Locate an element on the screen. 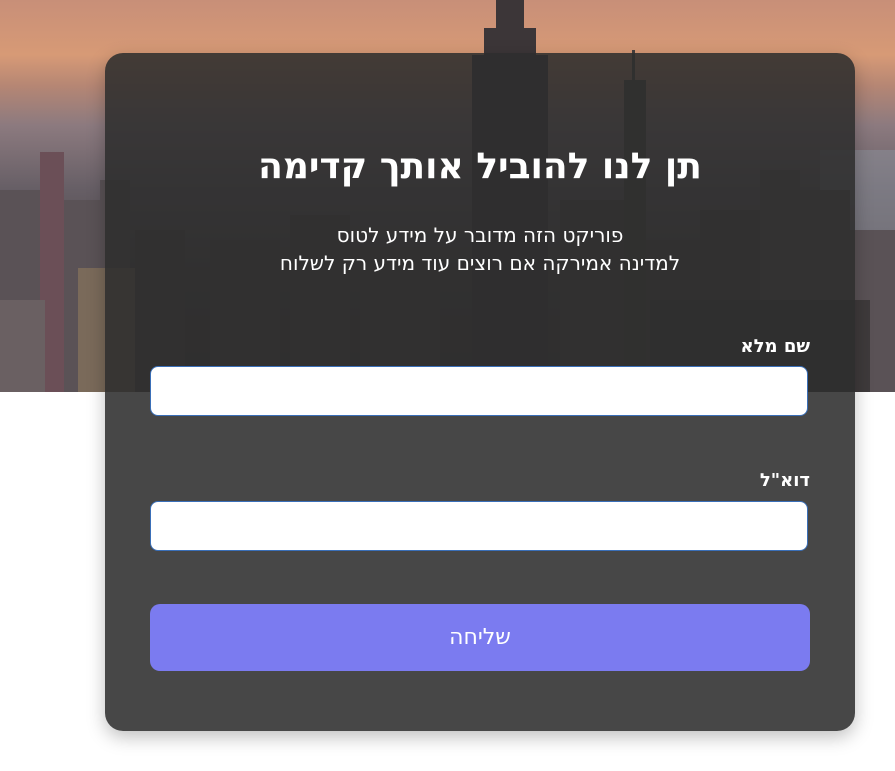  subtitle-line-1: פוריקט הזה מדובר על מידע לטוס is located at coordinates (480, 235).